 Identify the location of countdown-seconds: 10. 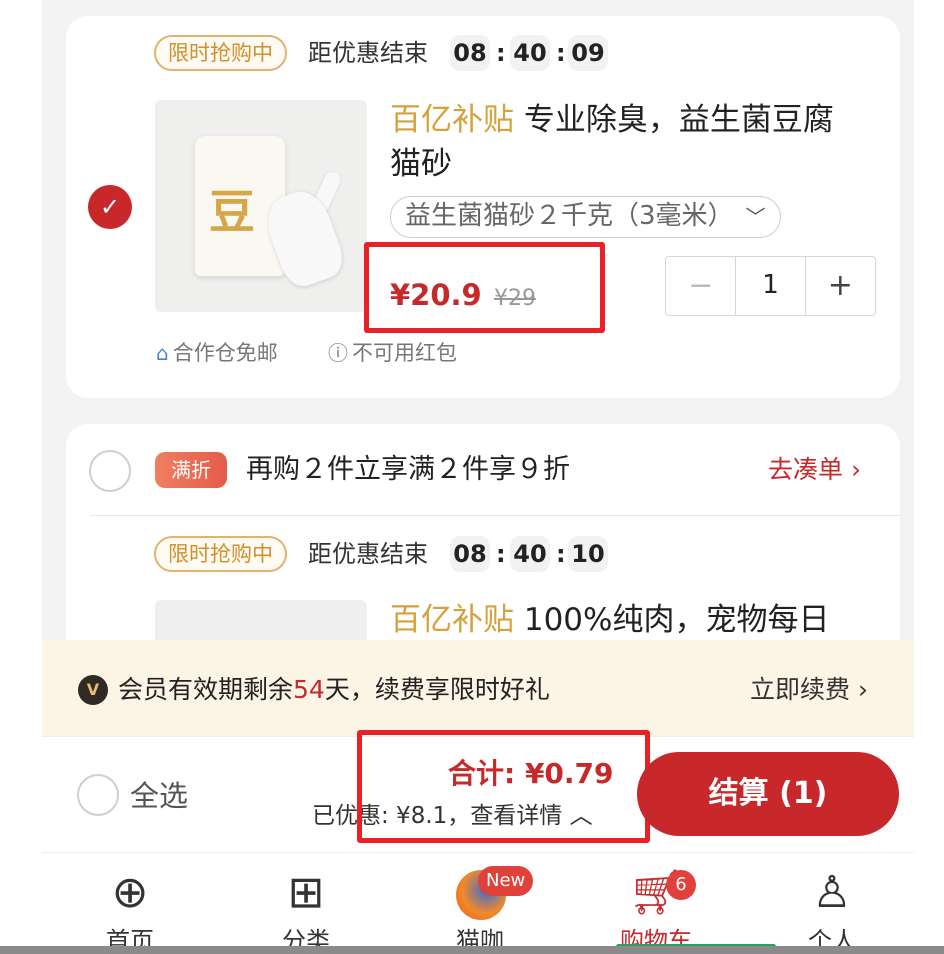
(588, 554).